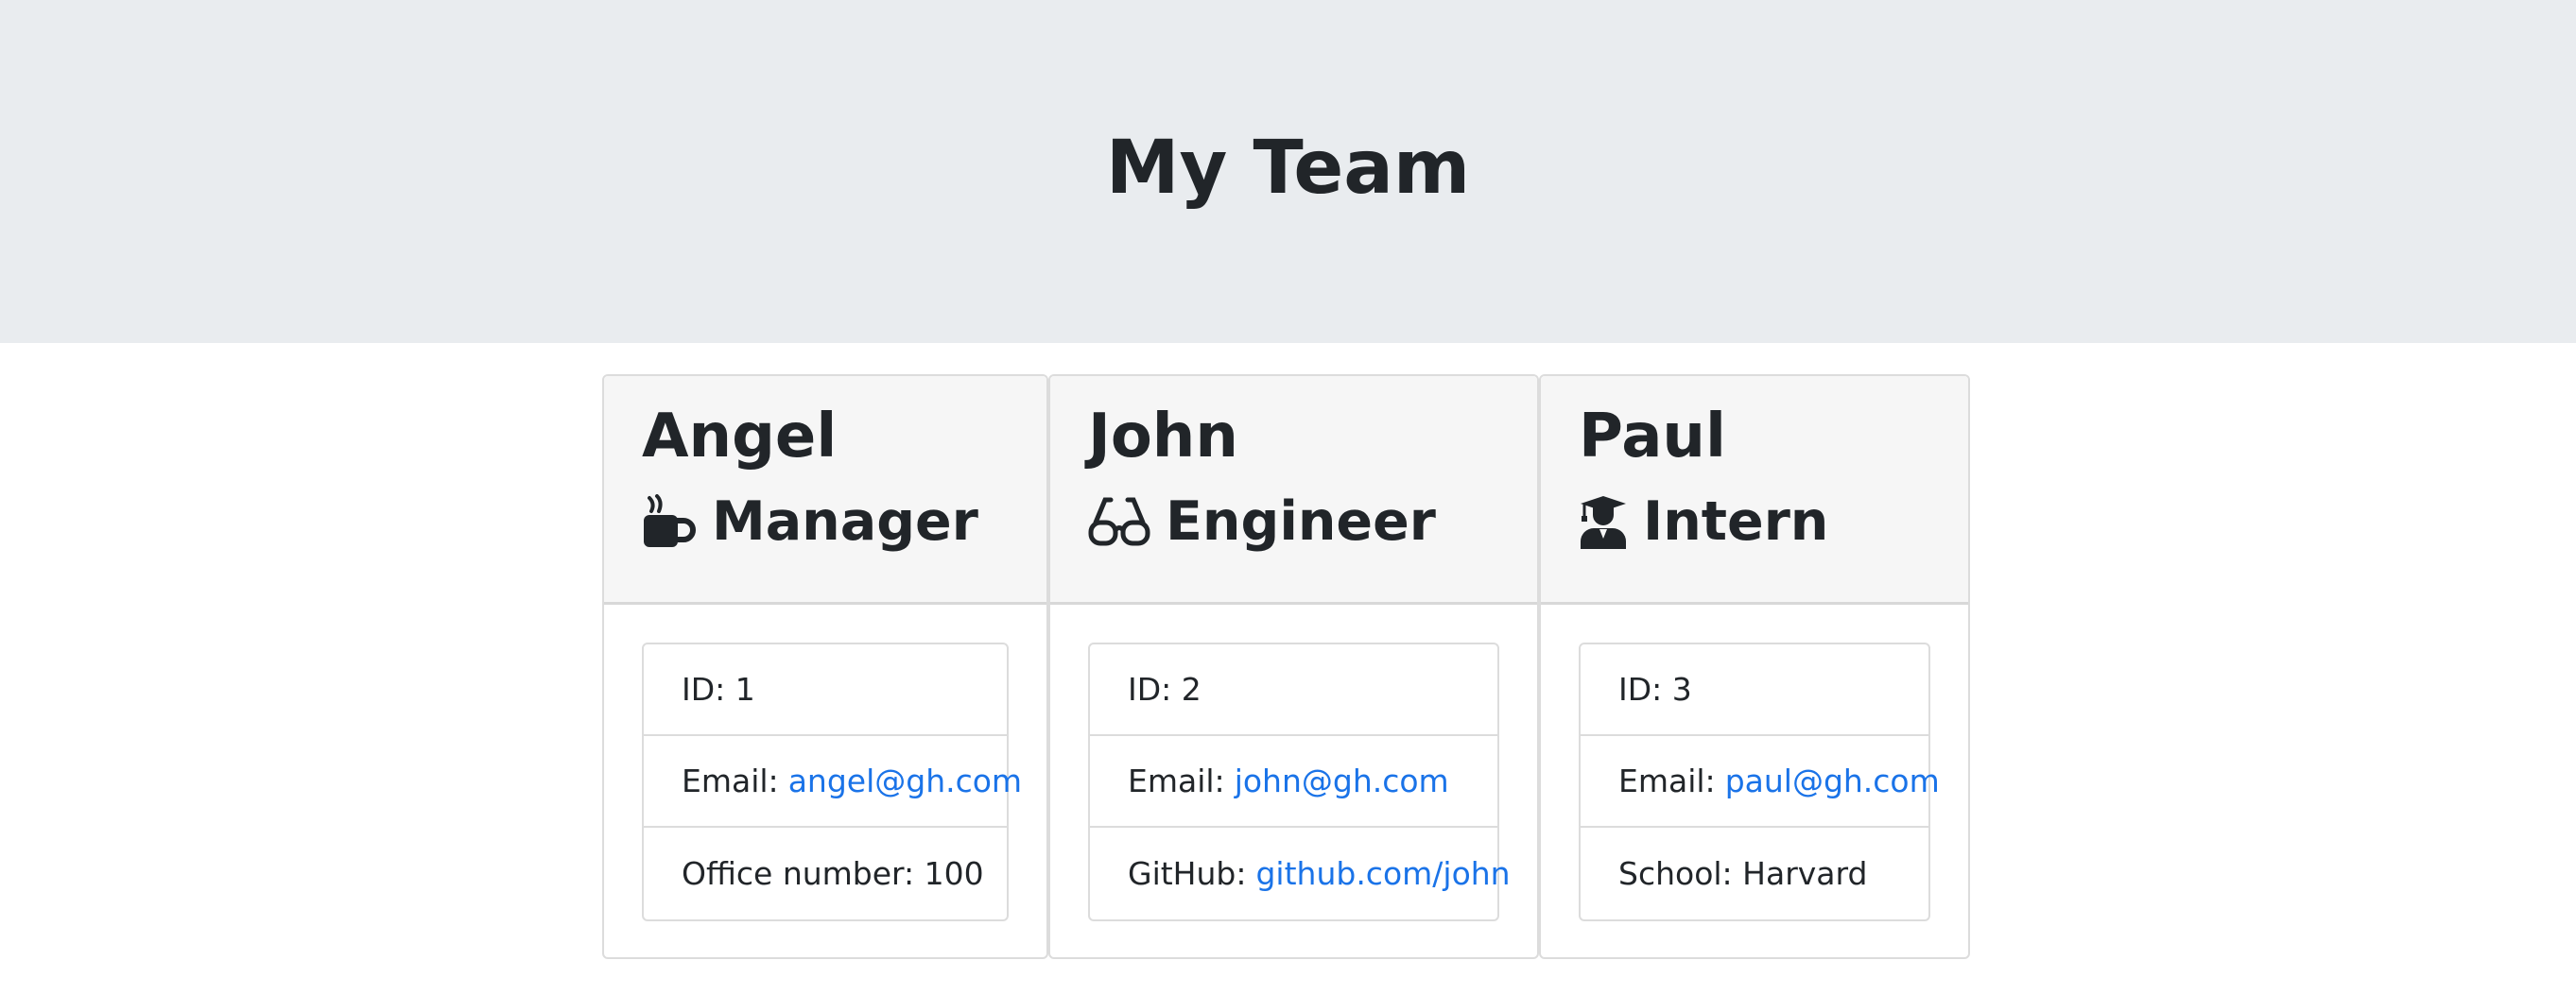 The height and width of the screenshot is (995, 2576). Describe the element at coordinates (1288, 168) in the screenshot. I see `page-title: My Team` at that location.